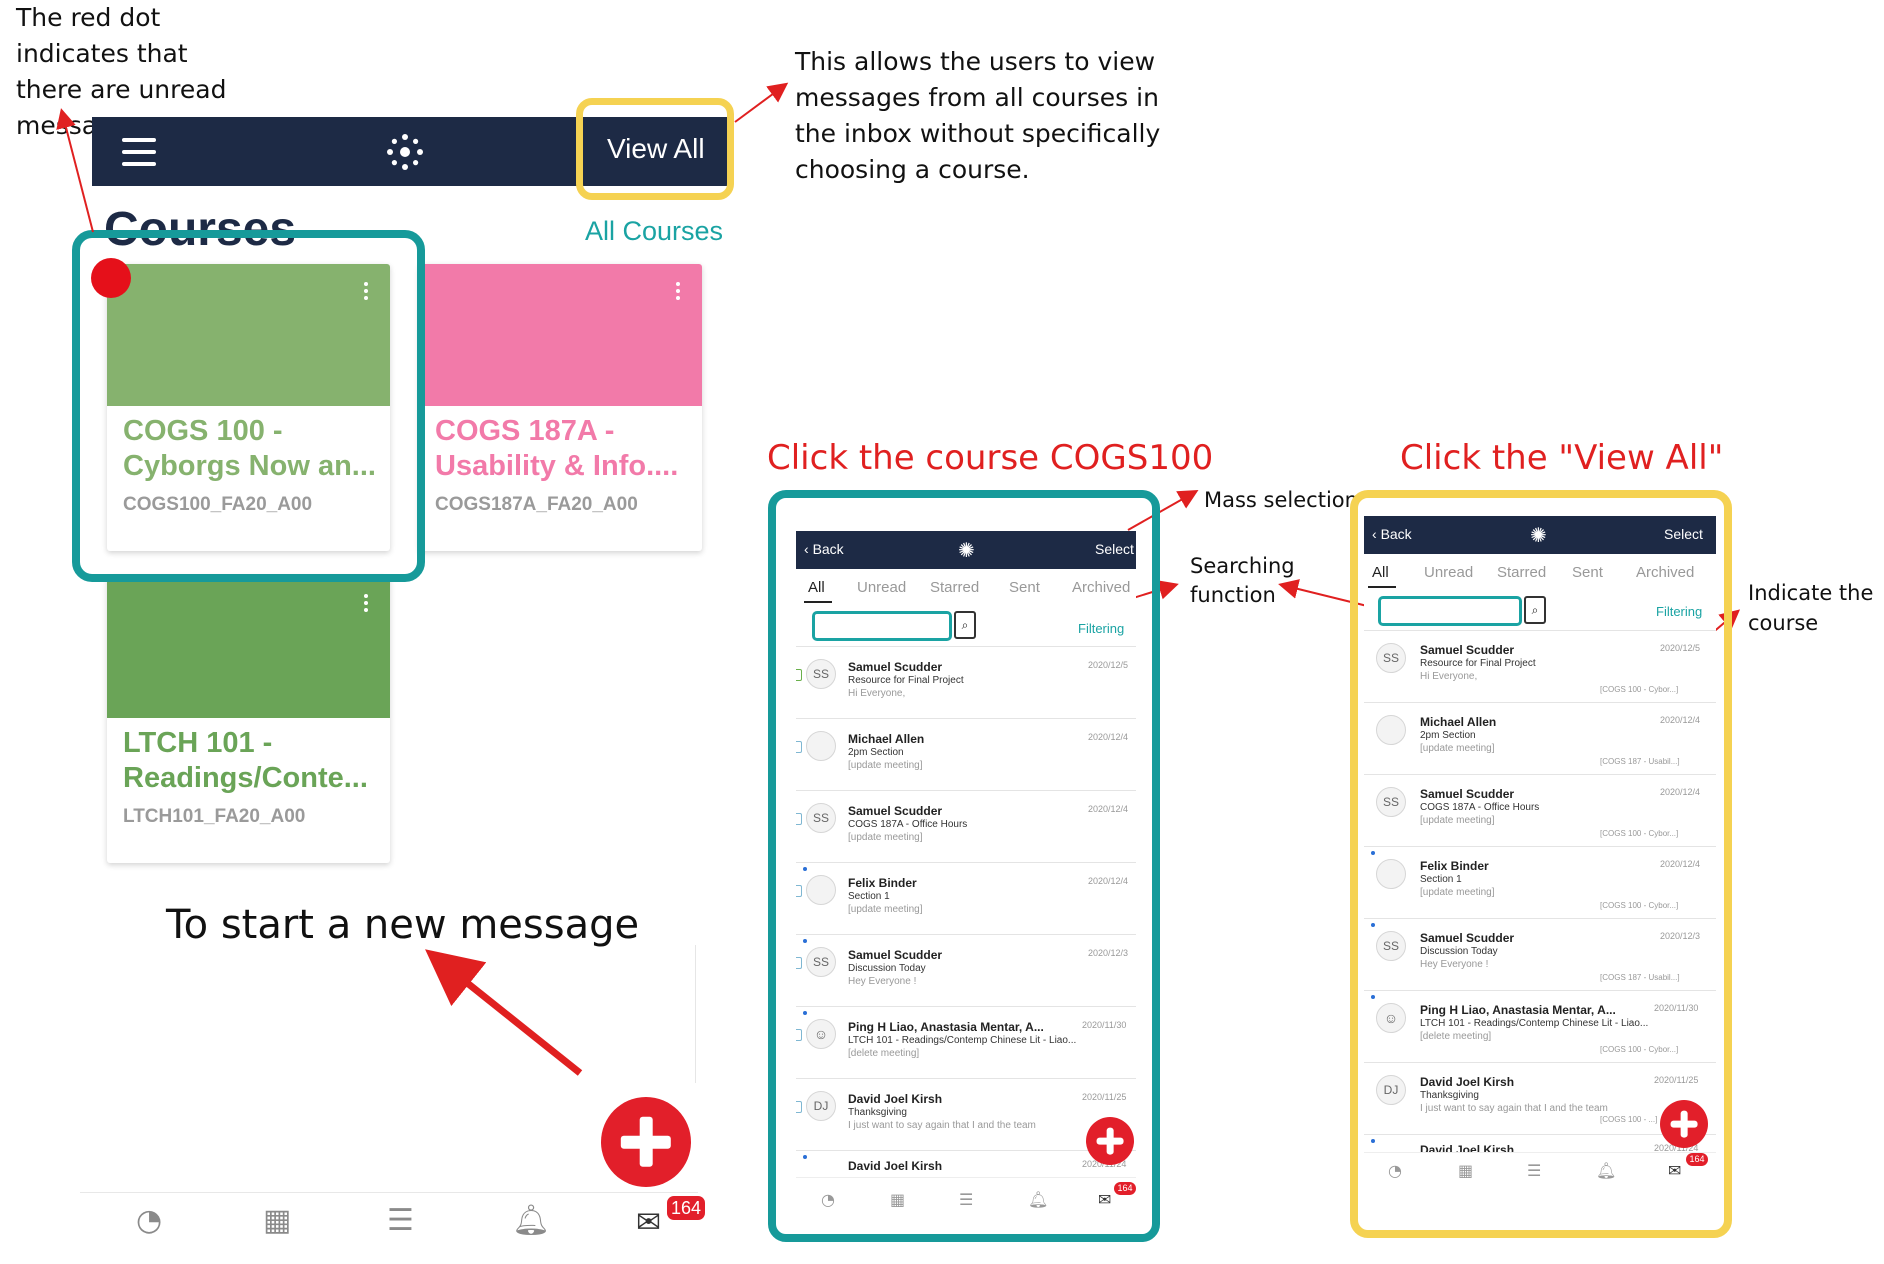 The image size is (1884, 1264). What do you see at coordinates (1640, 761) in the screenshot?
I see `message-course: [COGS 187 - Usabil...]` at bounding box center [1640, 761].